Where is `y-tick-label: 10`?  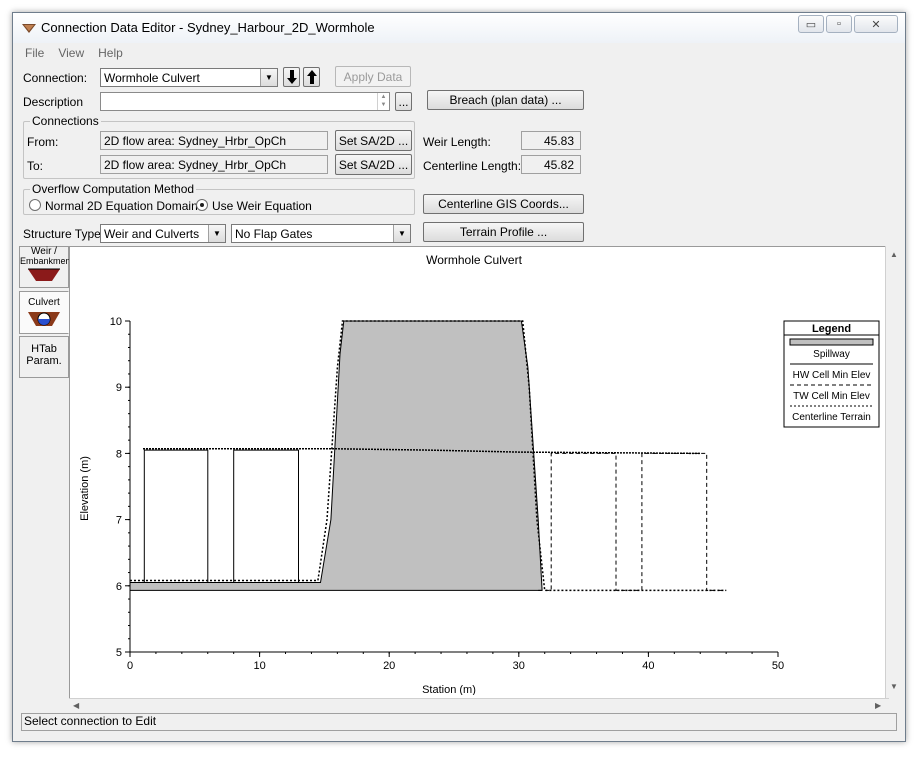
y-tick-label: 10 is located at coordinates (116, 322).